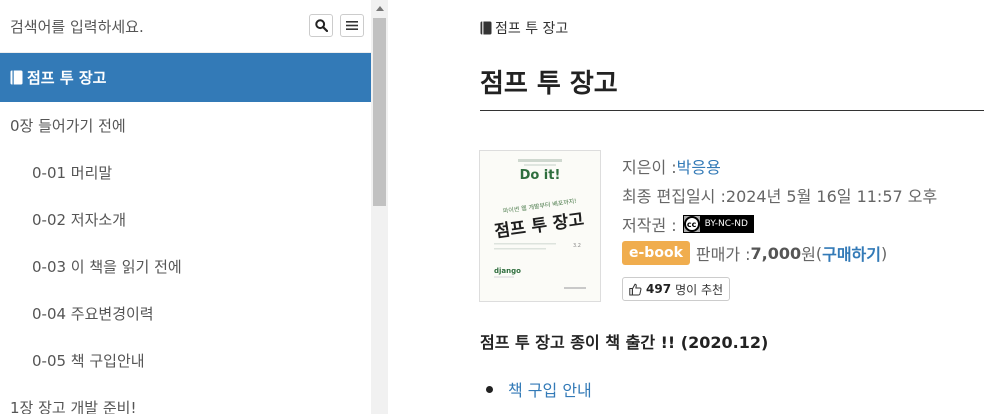  What do you see at coordinates (831, 196) in the screenshot?
I see `updated-value: 2024년 5월 16일 11:57 오후` at bounding box center [831, 196].